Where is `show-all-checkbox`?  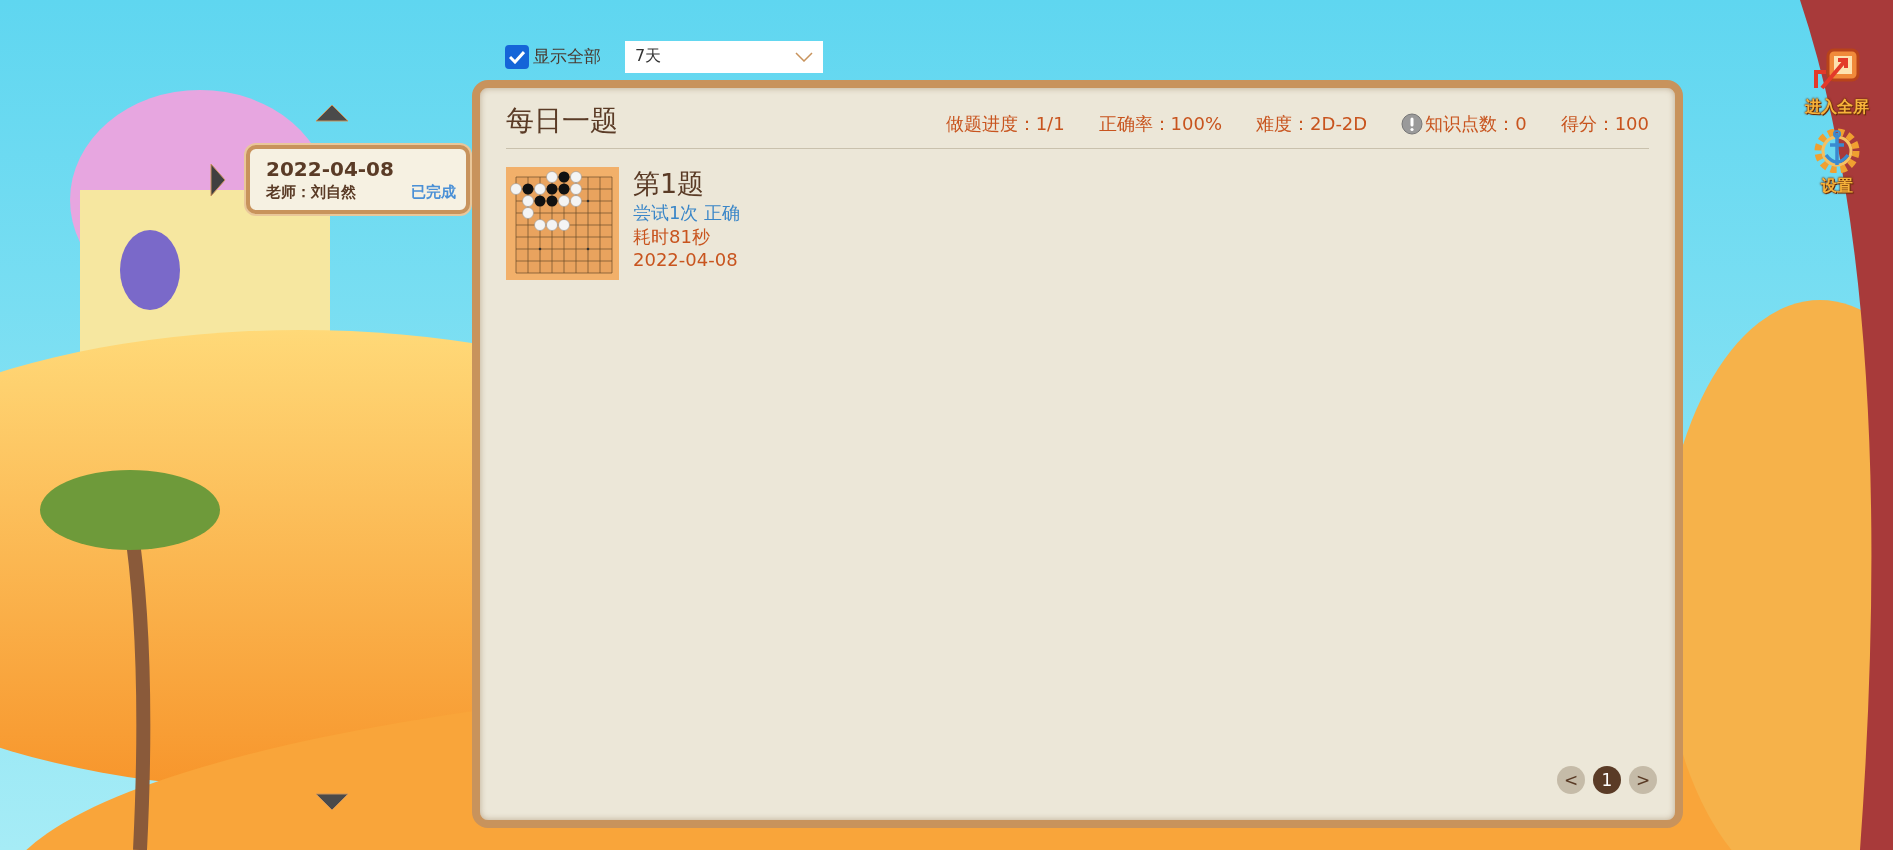 show-all-checkbox is located at coordinates (517, 56).